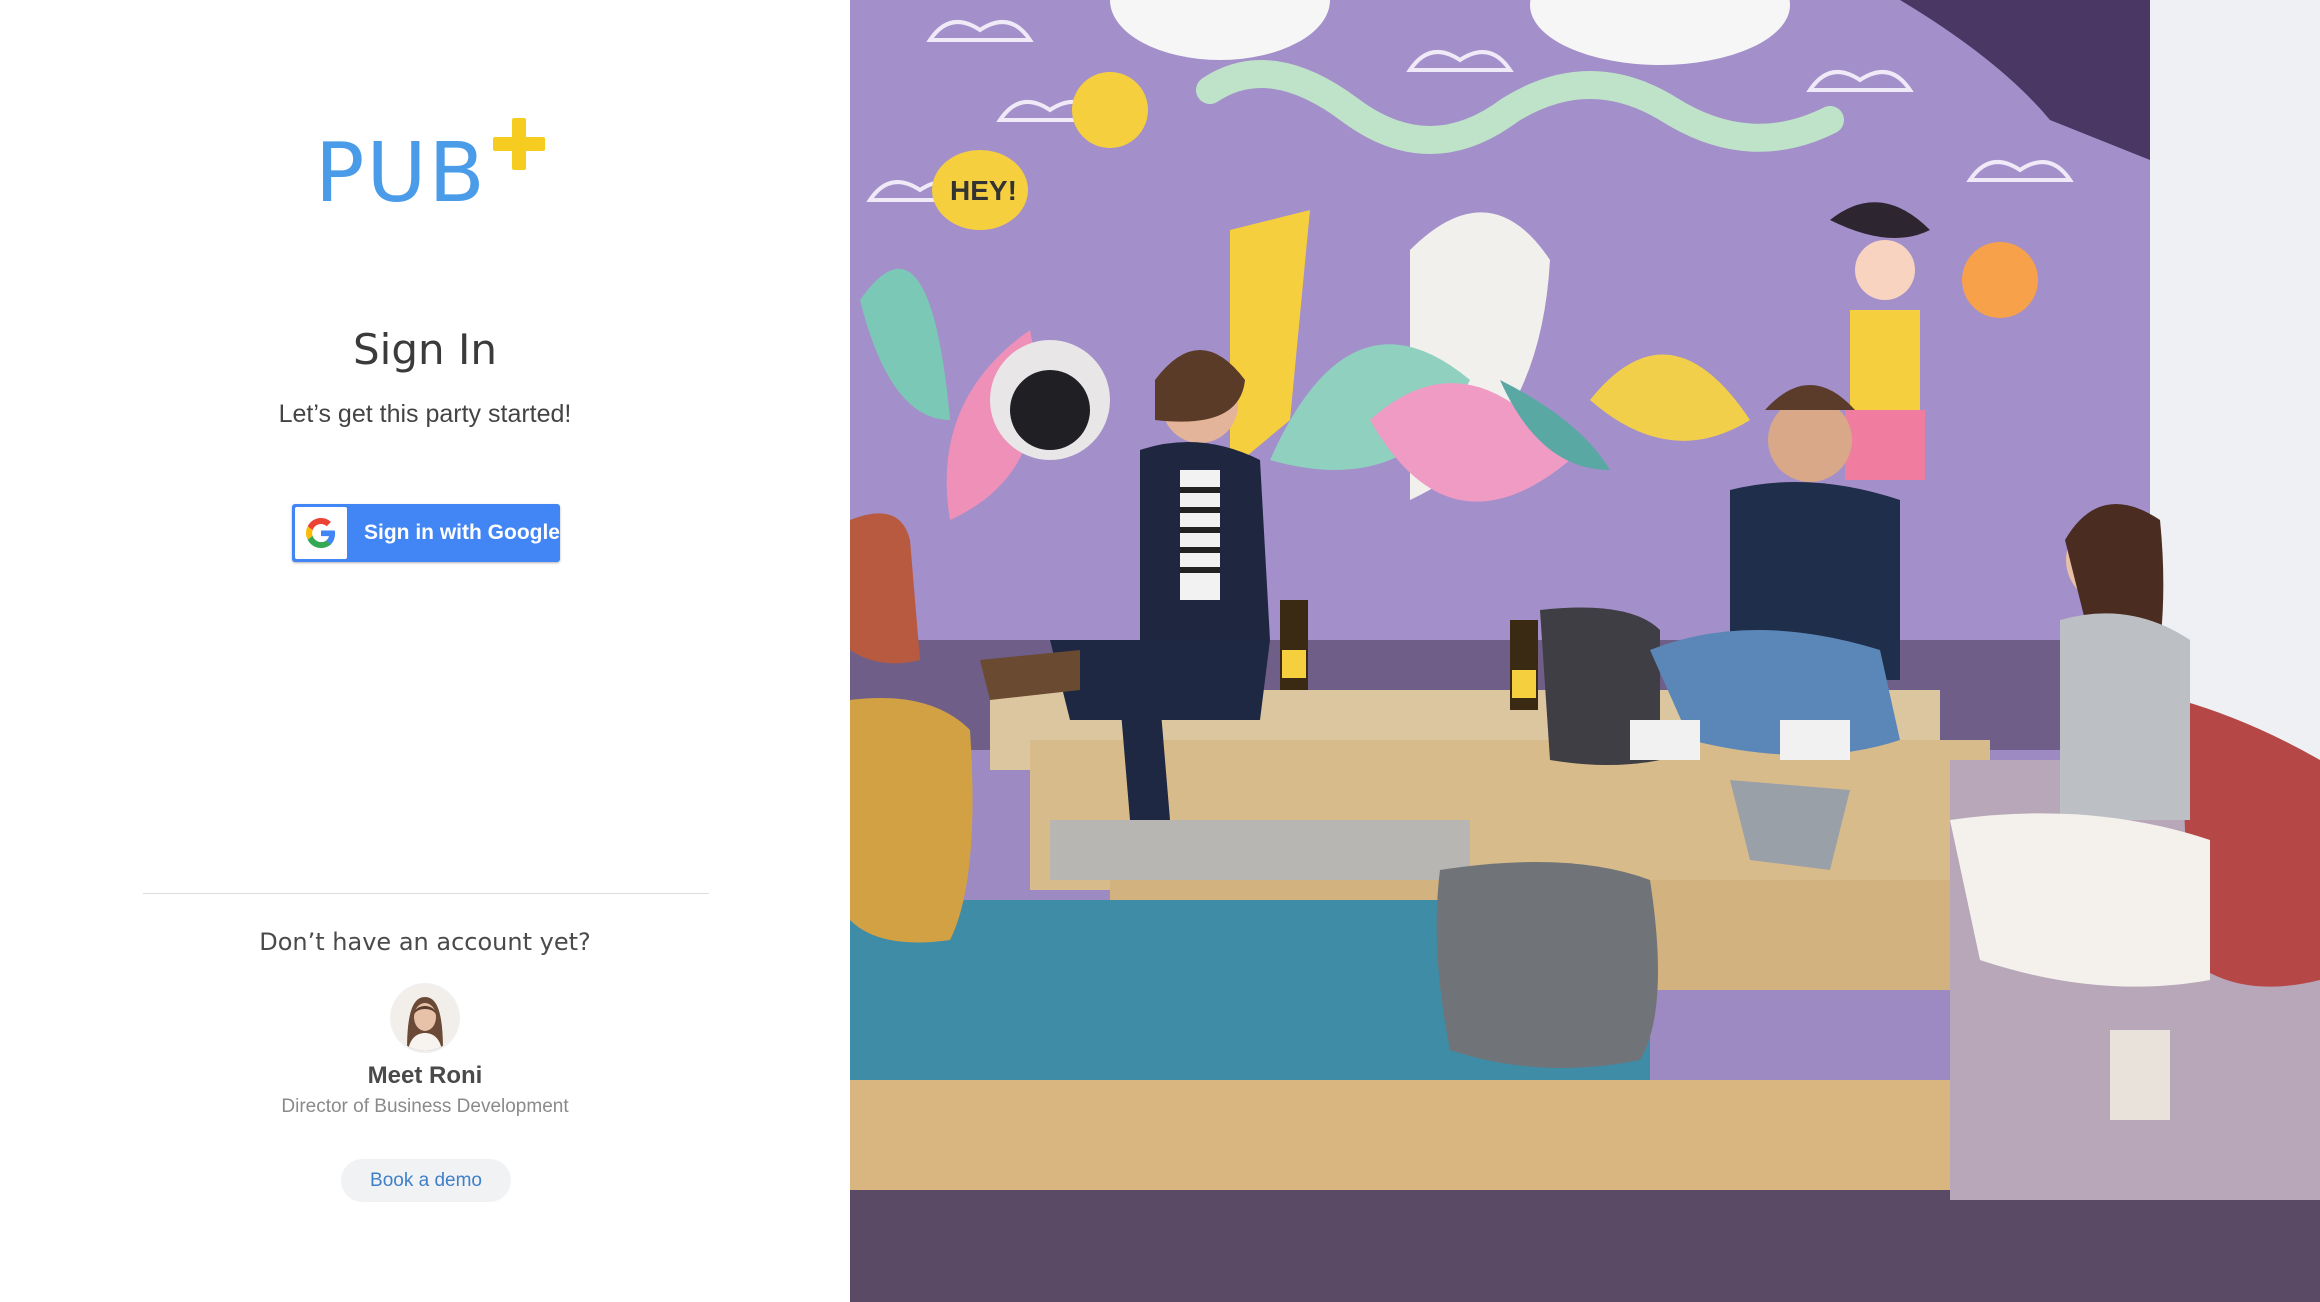 This screenshot has height=1302, width=2320. What do you see at coordinates (425, 414) in the screenshot?
I see `page-subtitle: Let’s get this party started!` at bounding box center [425, 414].